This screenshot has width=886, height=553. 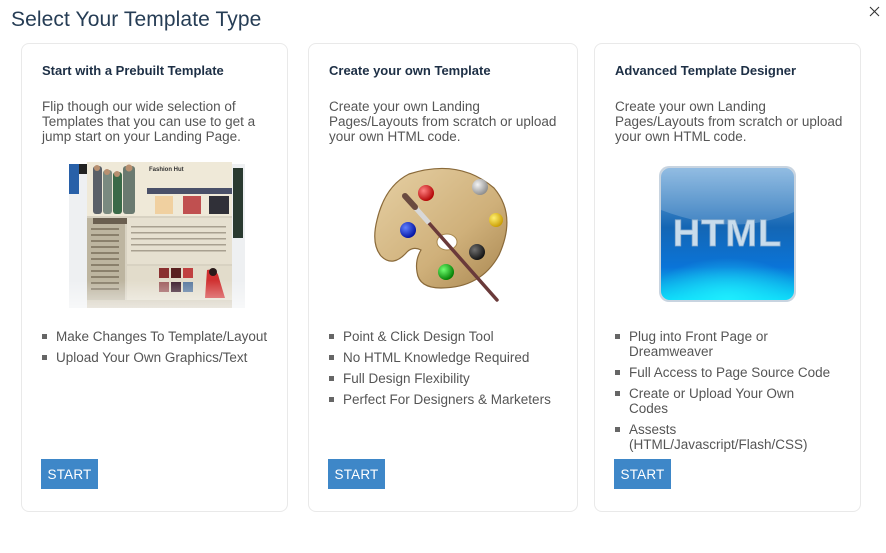 What do you see at coordinates (725, 344) in the screenshot?
I see `feature-item: Plug into Front Page or Dreamweaver` at bounding box center [725, 344].